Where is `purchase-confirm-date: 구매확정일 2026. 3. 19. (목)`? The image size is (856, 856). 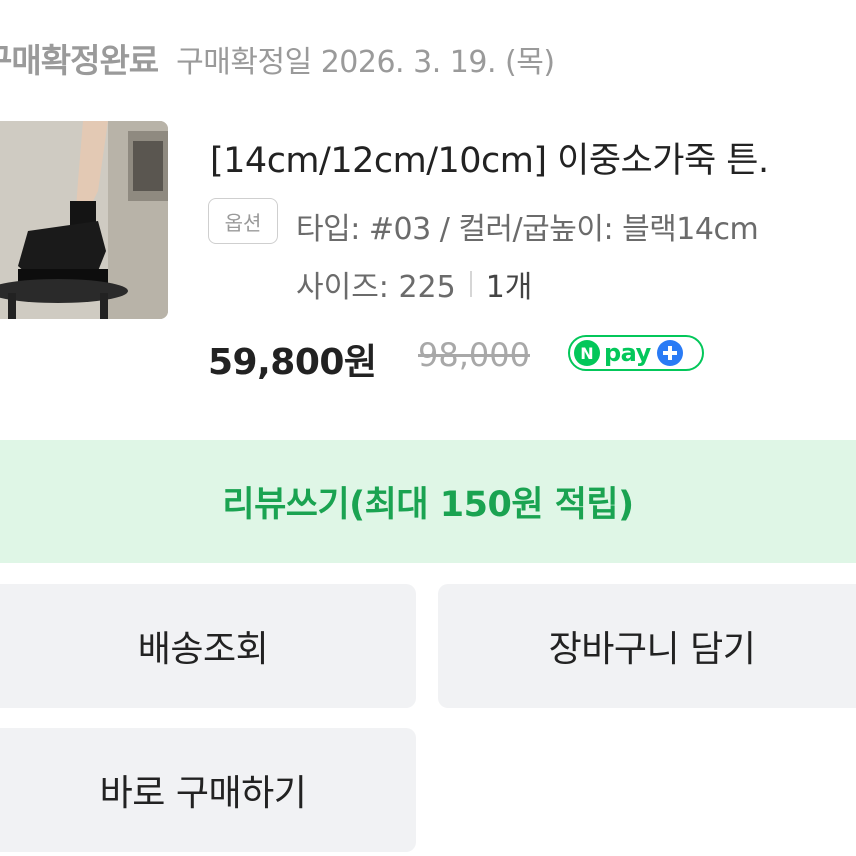 purchase-confirm-date: 구매확정일 2026. 3. 19. (목) is located at coordinates (365, 62).